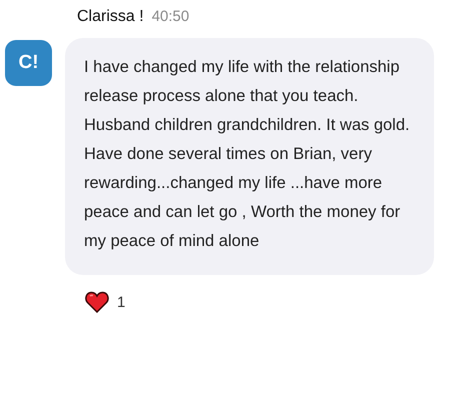 The height and width of the screenshot is (406, 464). Describe the element at coordinates (121, 302) in the screenshot. I see `reaction-count: 1` at that location.